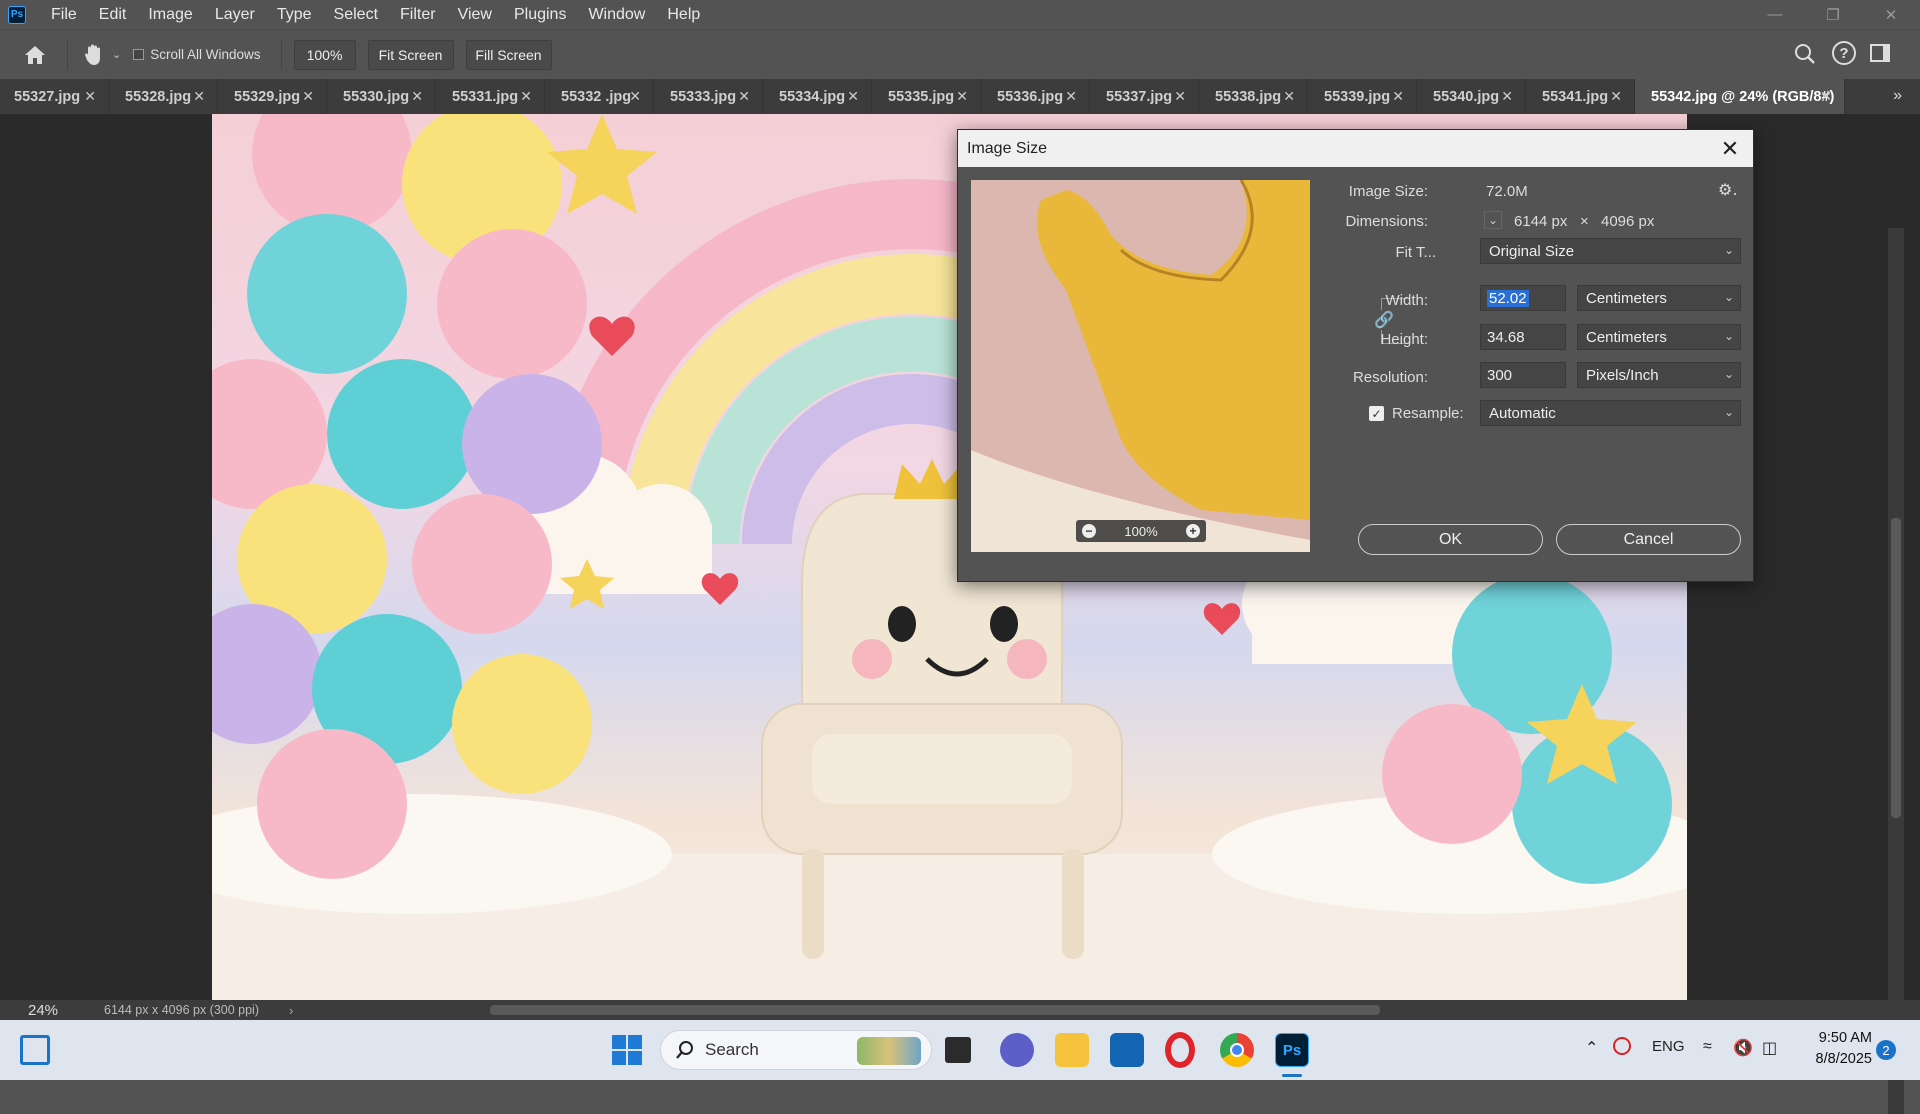  I want to click on vpn-icon, so click(1622, 1046).